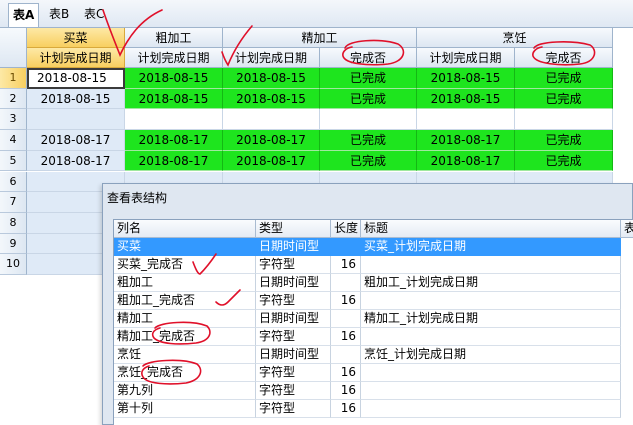 This screenshot has height=425, width=633. Describe the element at coordinates (137, 198) in the screenshot. I see `dialog-title: 查看表结构` at that location.